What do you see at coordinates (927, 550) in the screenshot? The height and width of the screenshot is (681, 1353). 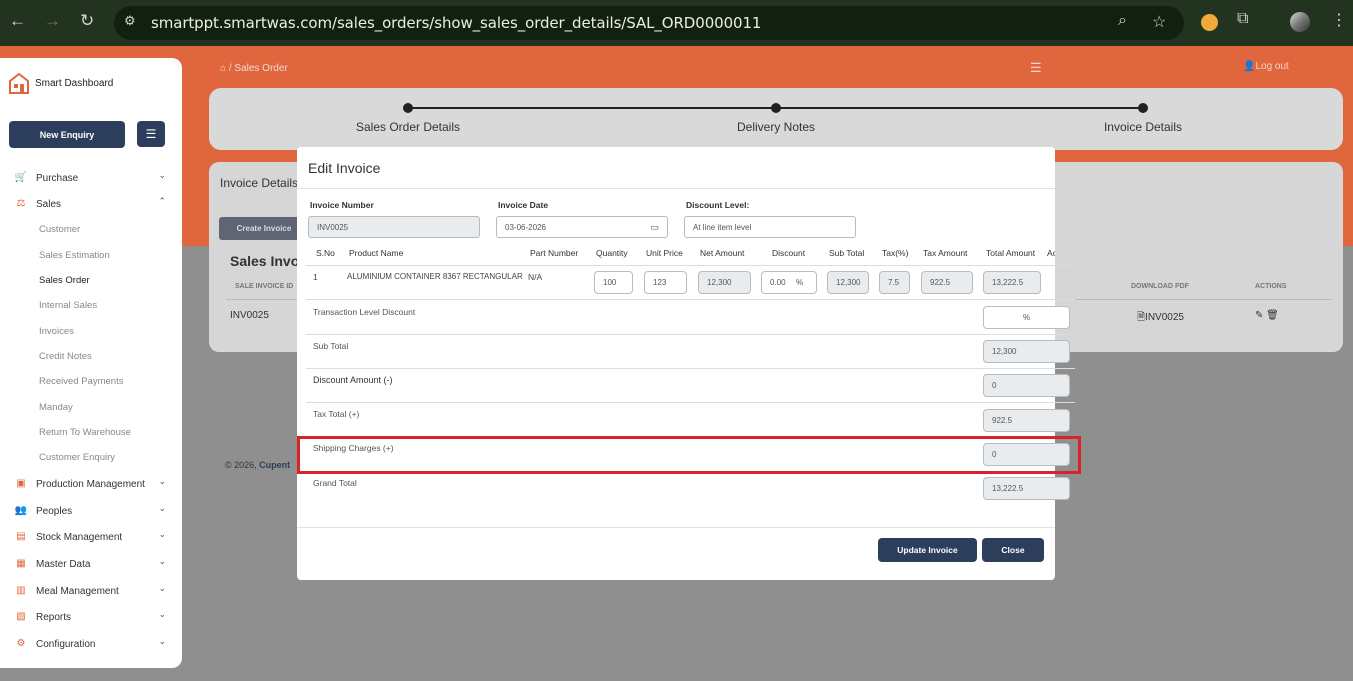 I see `update-invoice-button: Update Invoice` at bounding box center [927, 550].